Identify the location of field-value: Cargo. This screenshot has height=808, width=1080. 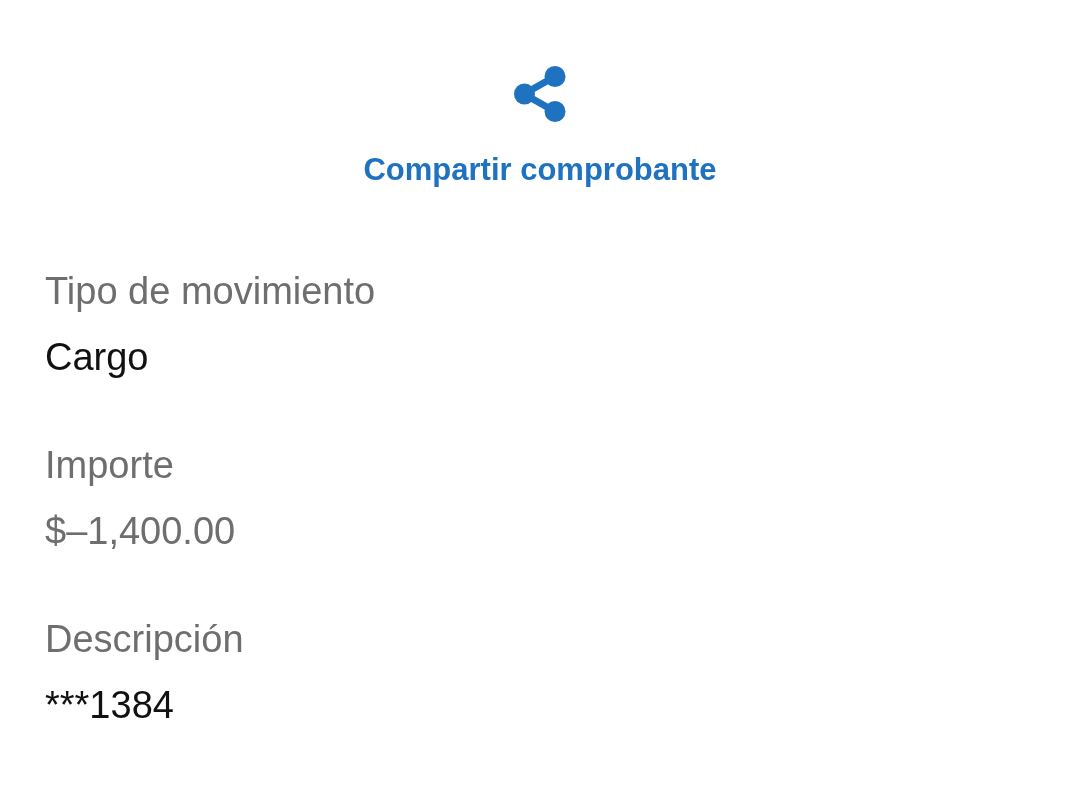
(97, 357).